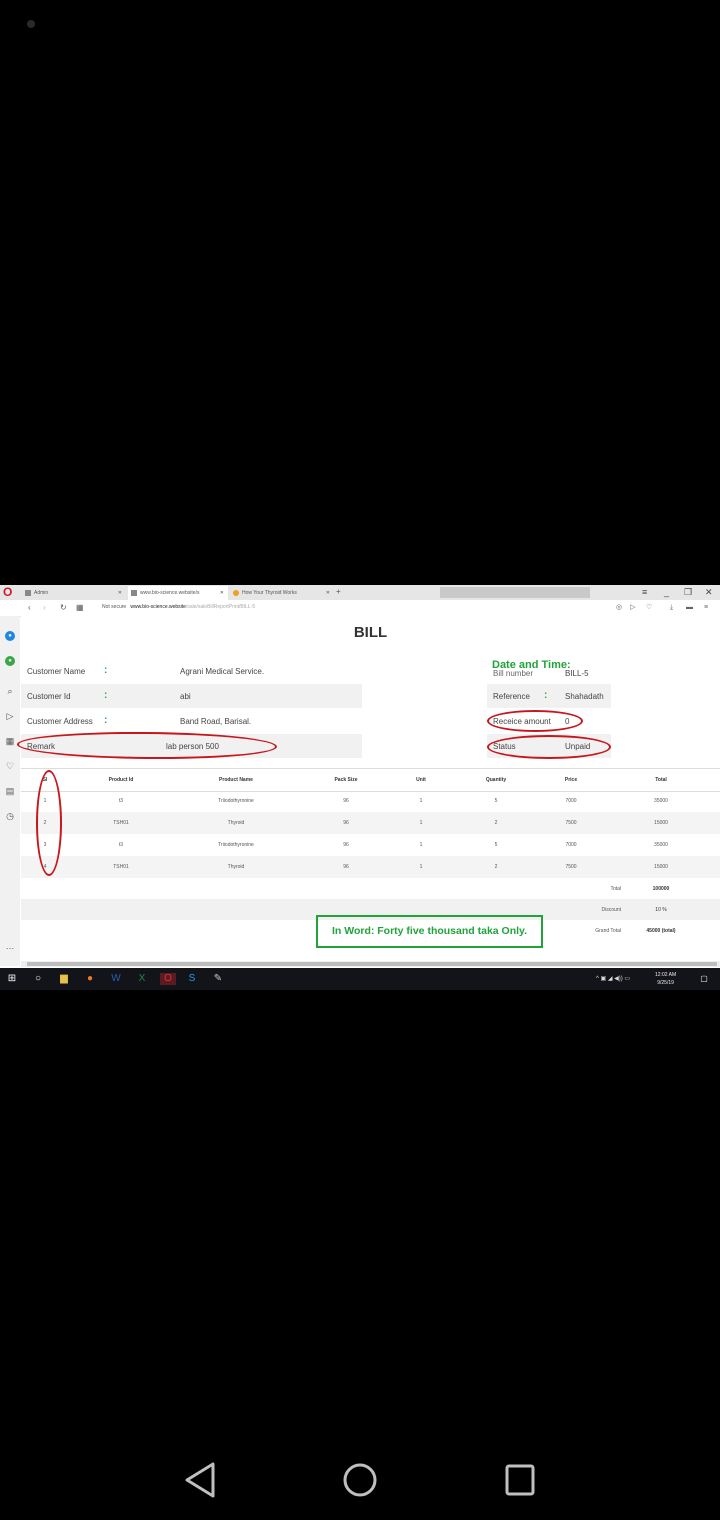  What do you see at coordinates (64, 979) in the screenshot?
I see `file-explorer-icon: ▆` at bounding box center [64, 979].